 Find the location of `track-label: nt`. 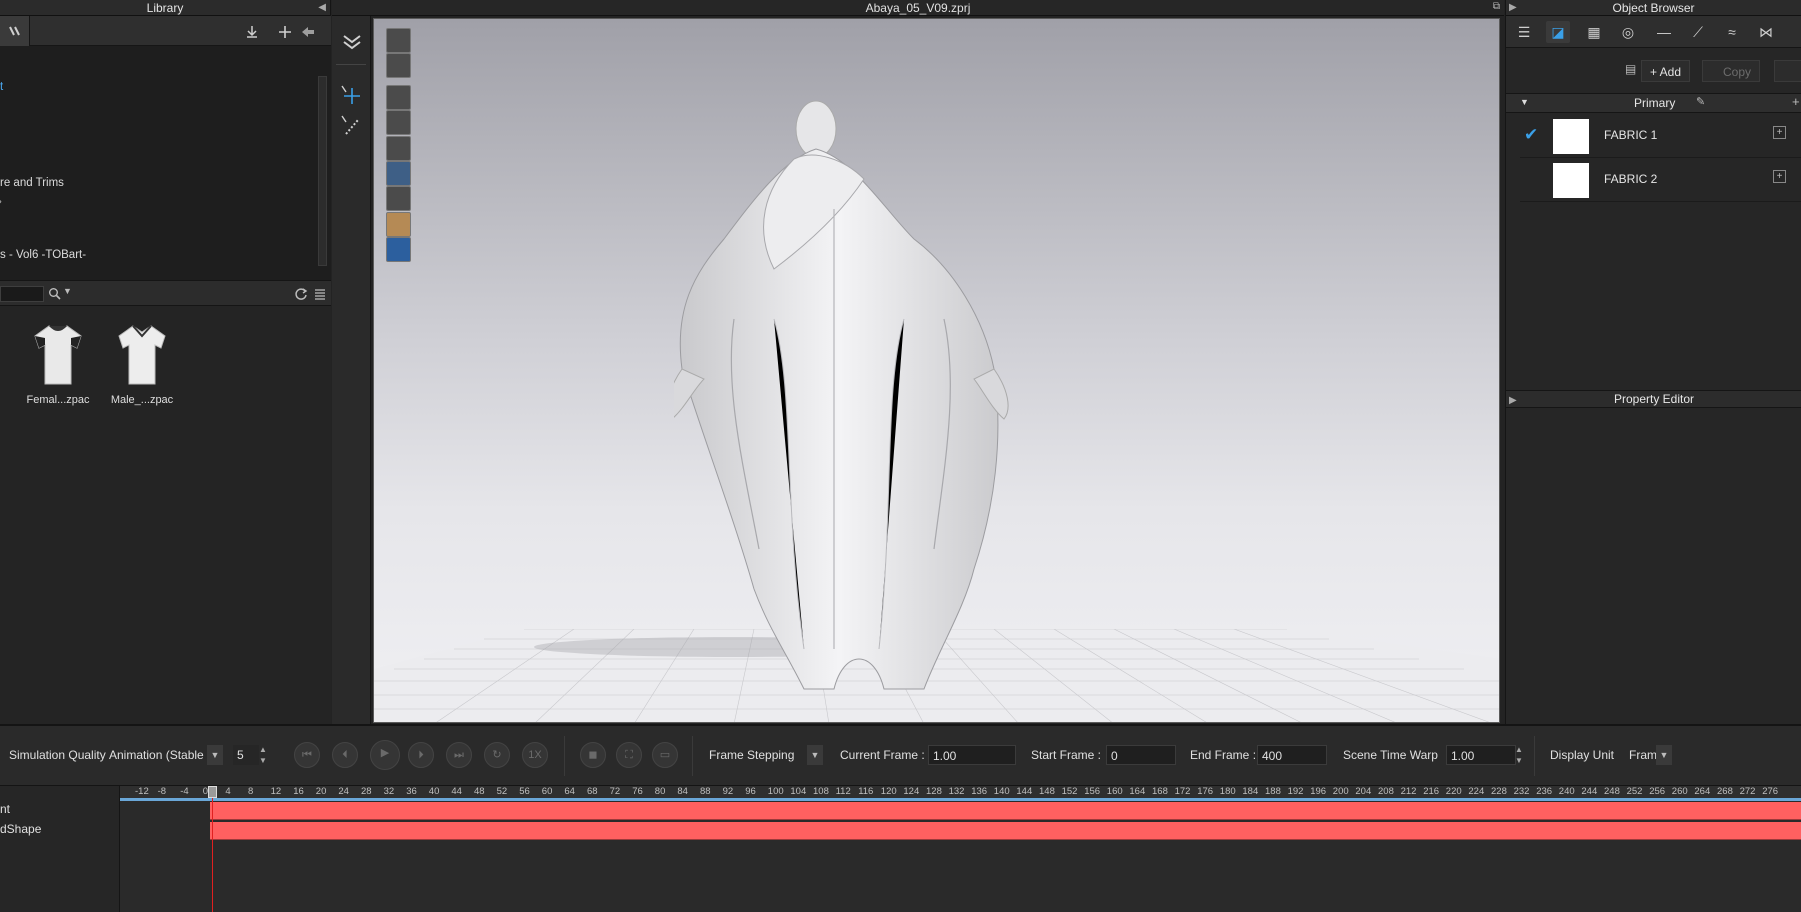

track-label: nt is located at coordinates (5, 809).